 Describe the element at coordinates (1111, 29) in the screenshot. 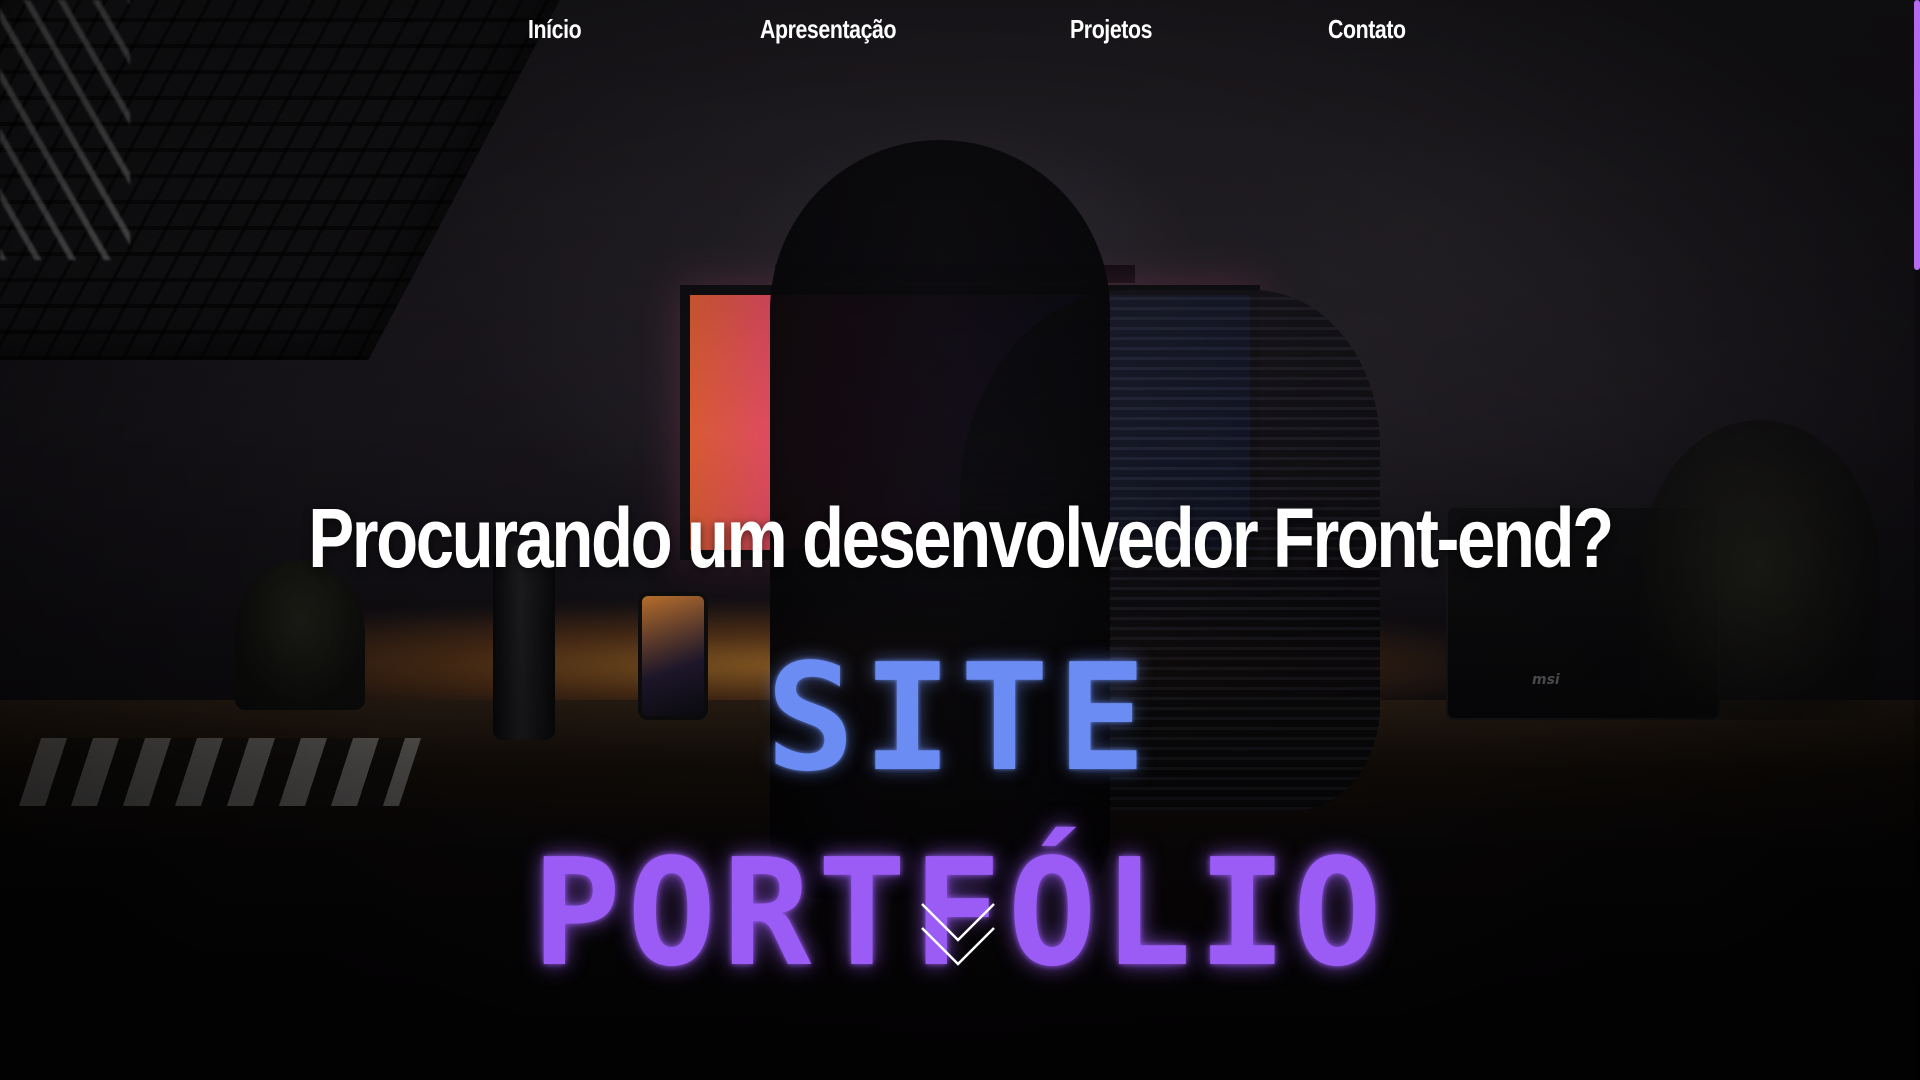

I see `nav-item-projetos: Projetos` at that location.